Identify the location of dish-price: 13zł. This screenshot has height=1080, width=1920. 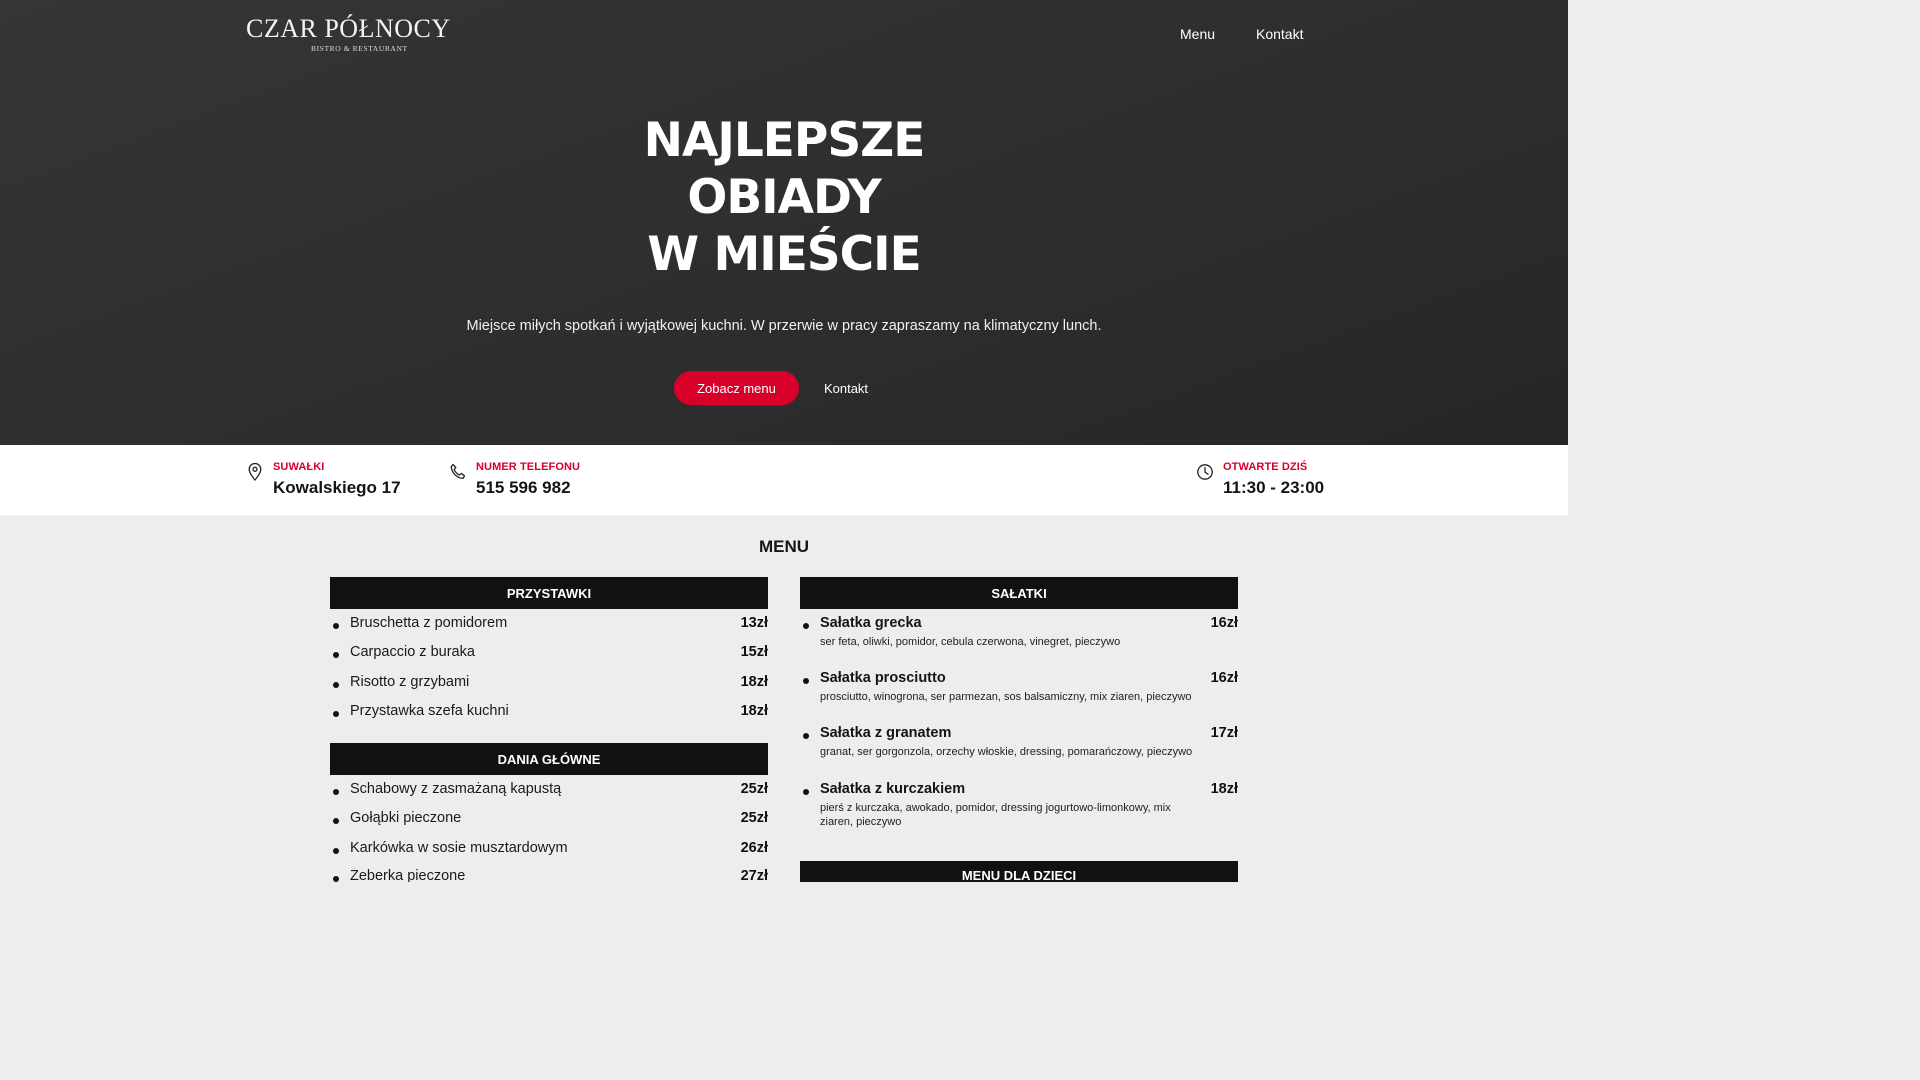
(754, 623).